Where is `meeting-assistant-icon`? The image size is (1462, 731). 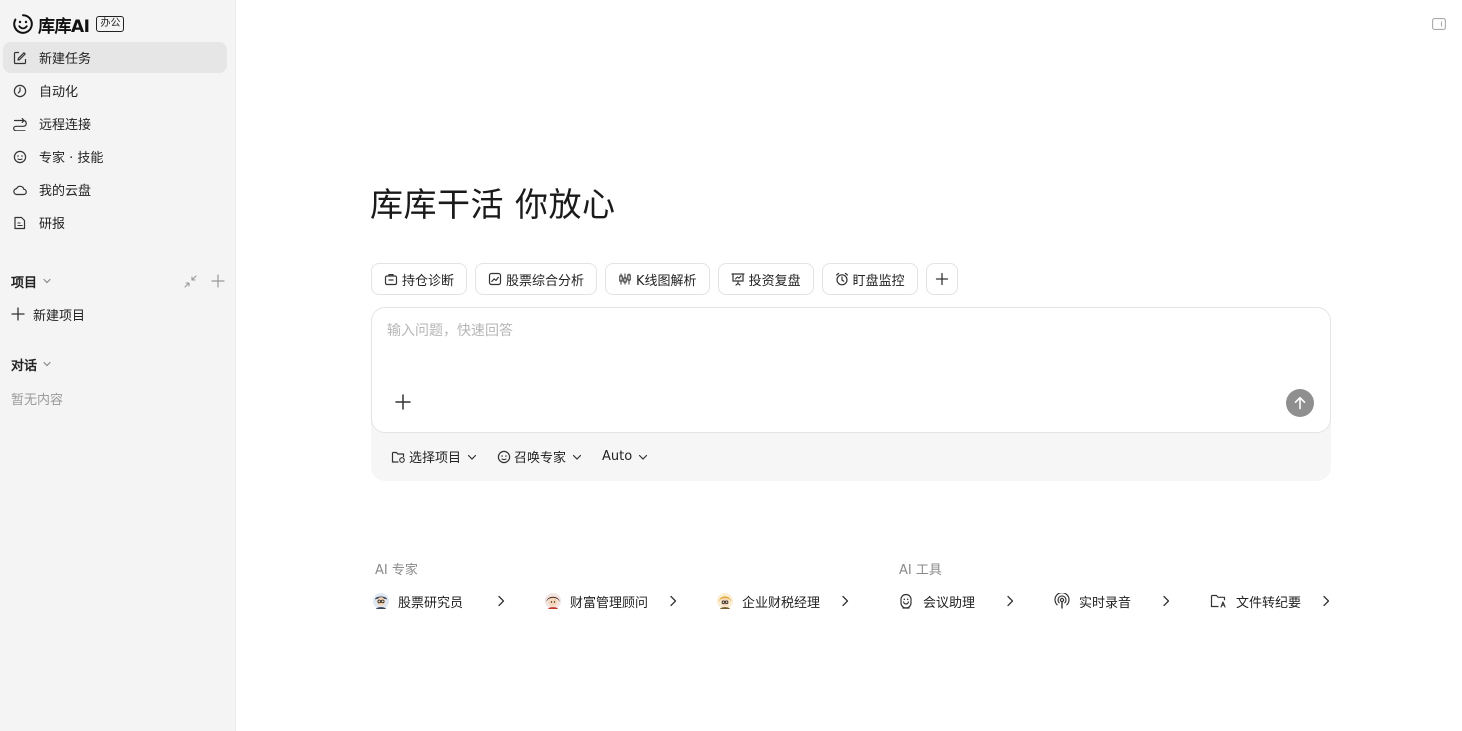 meeting-assistant-icon is located at coordinates (906, 601).